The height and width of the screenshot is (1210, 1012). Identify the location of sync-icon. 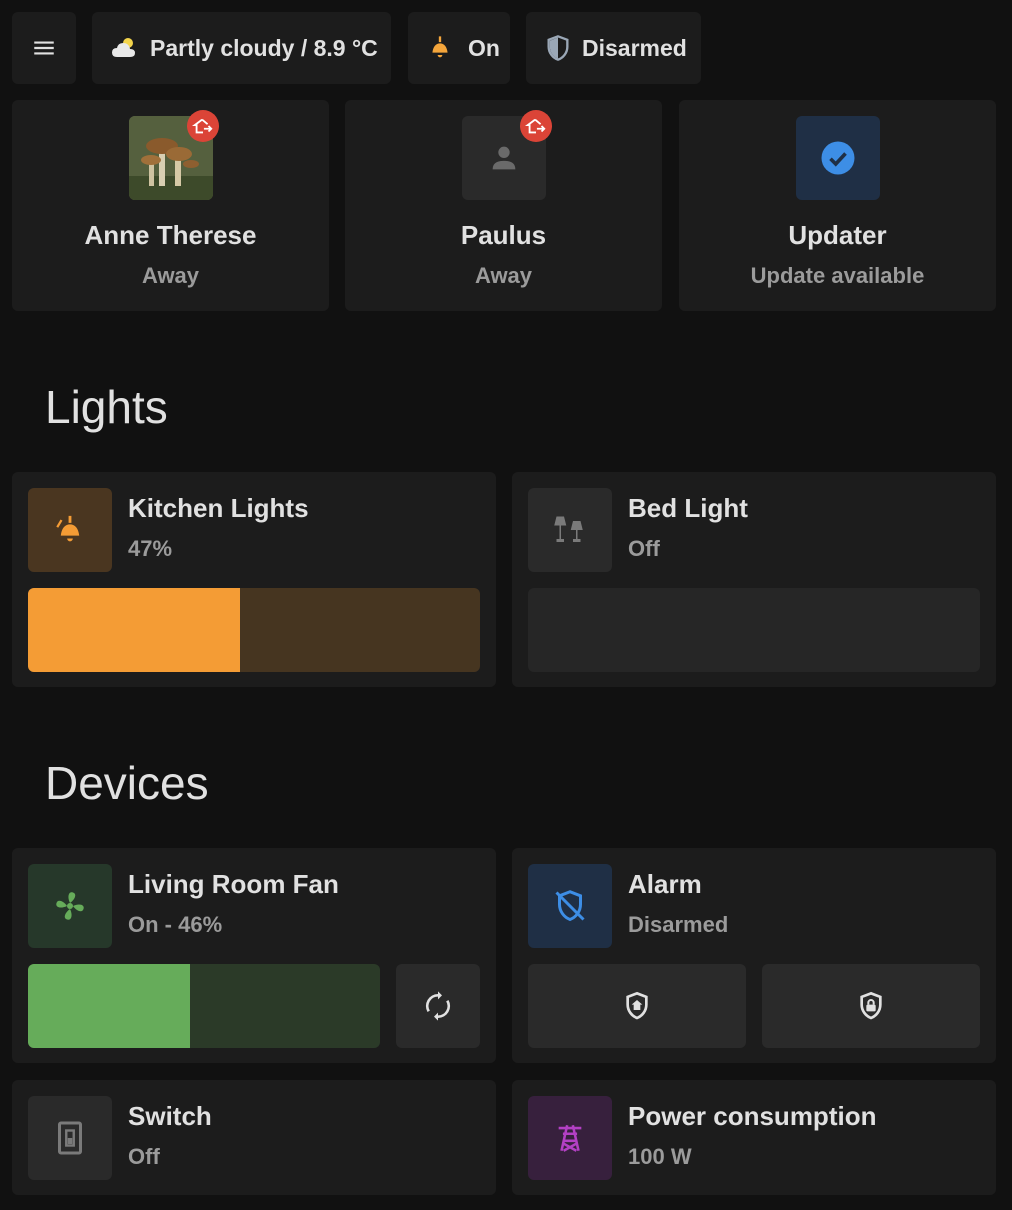
(438, 1006).